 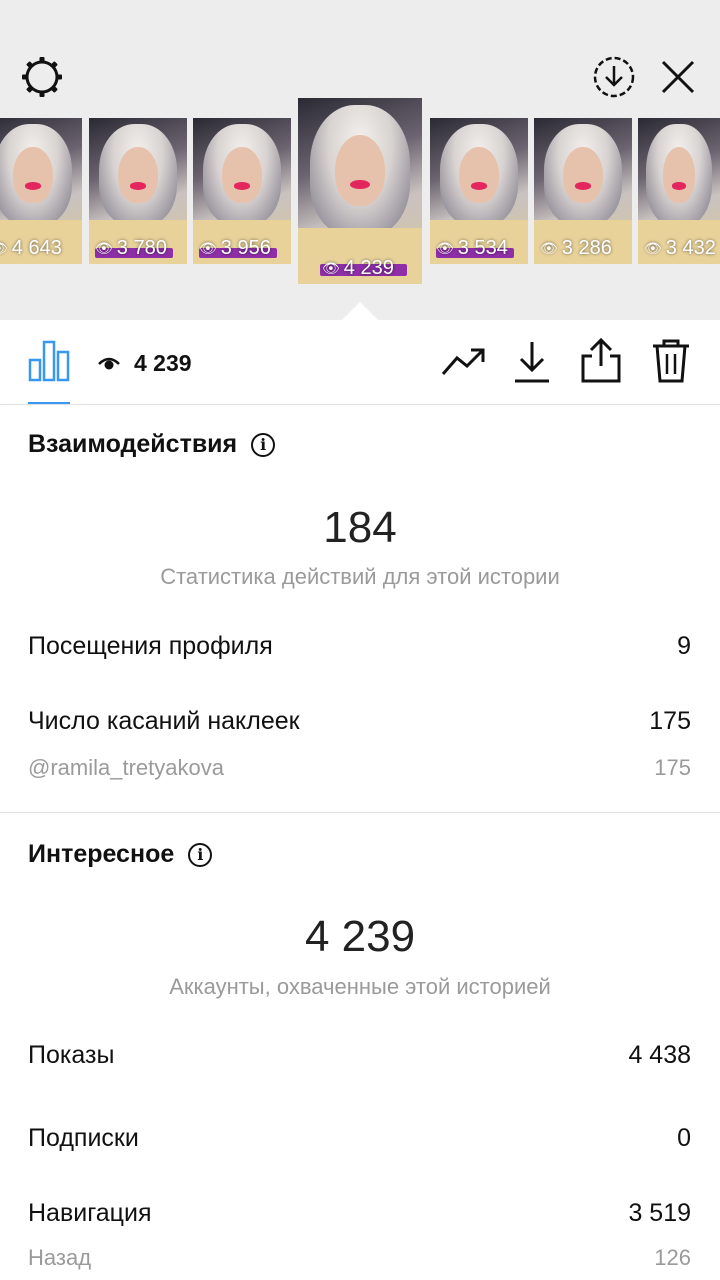 What do you see at coordinates (680, 248) in the screenshot?
I see `story-views: 👁 3 432` at bounding box center [680, 248].